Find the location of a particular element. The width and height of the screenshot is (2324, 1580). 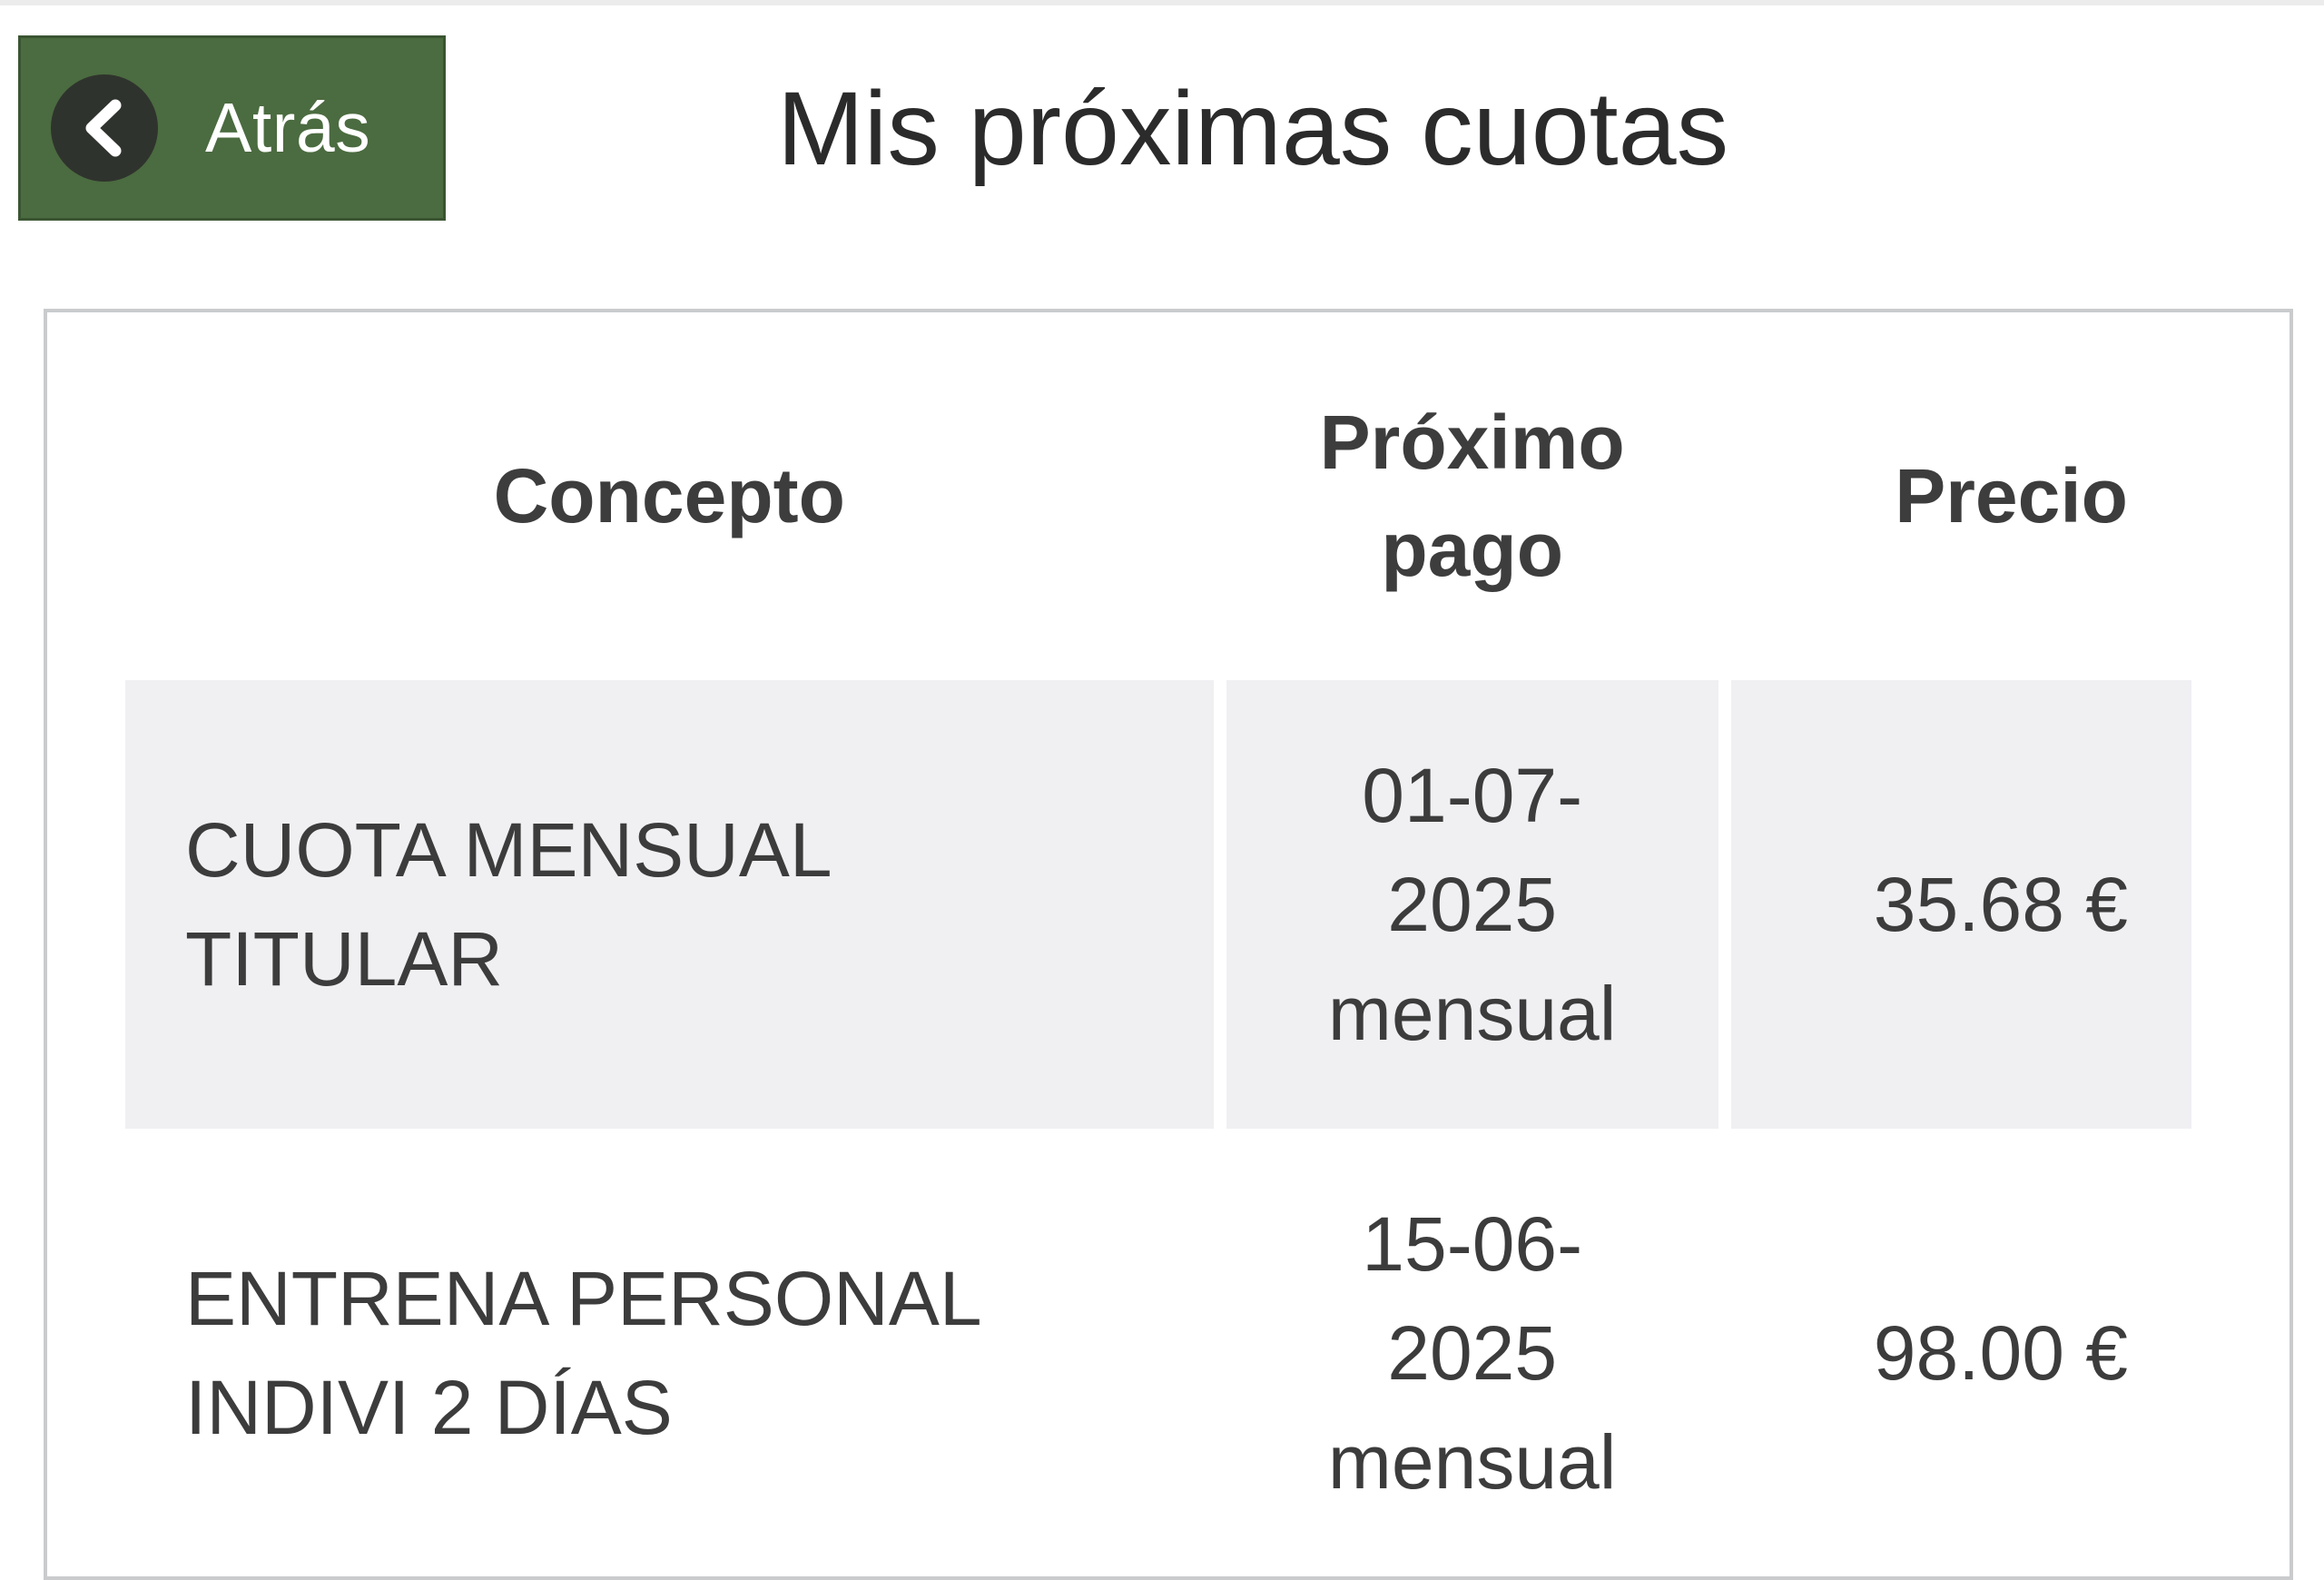

header-bar: Atrás Mis próximas cuotas is located at coordinates (1162, 118).